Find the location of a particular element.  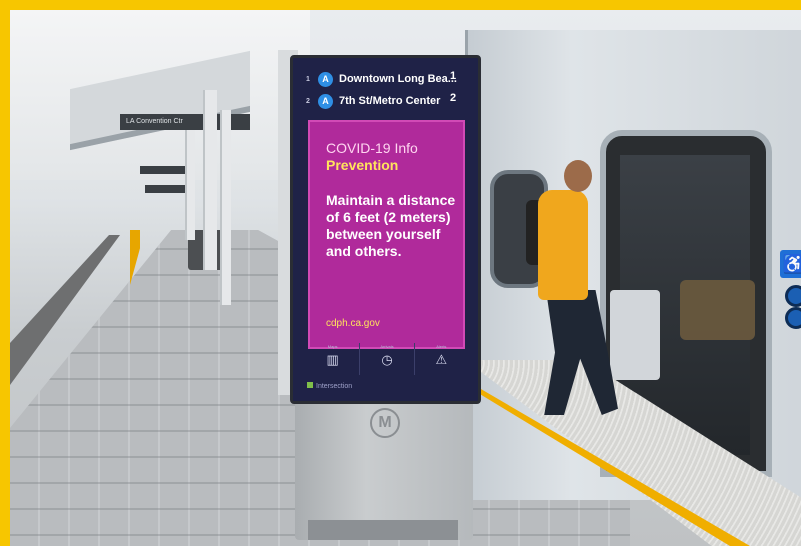

tile-alerts: Alerts ⚠ is located at coordinates (441, 359).